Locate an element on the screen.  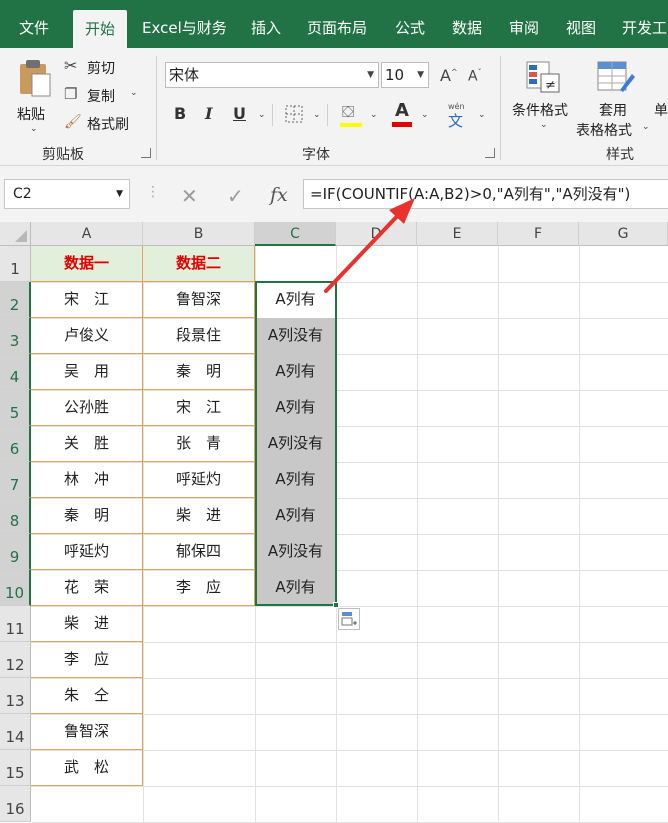
cell-b3: 段景住 is located at coordinates (199, 336).